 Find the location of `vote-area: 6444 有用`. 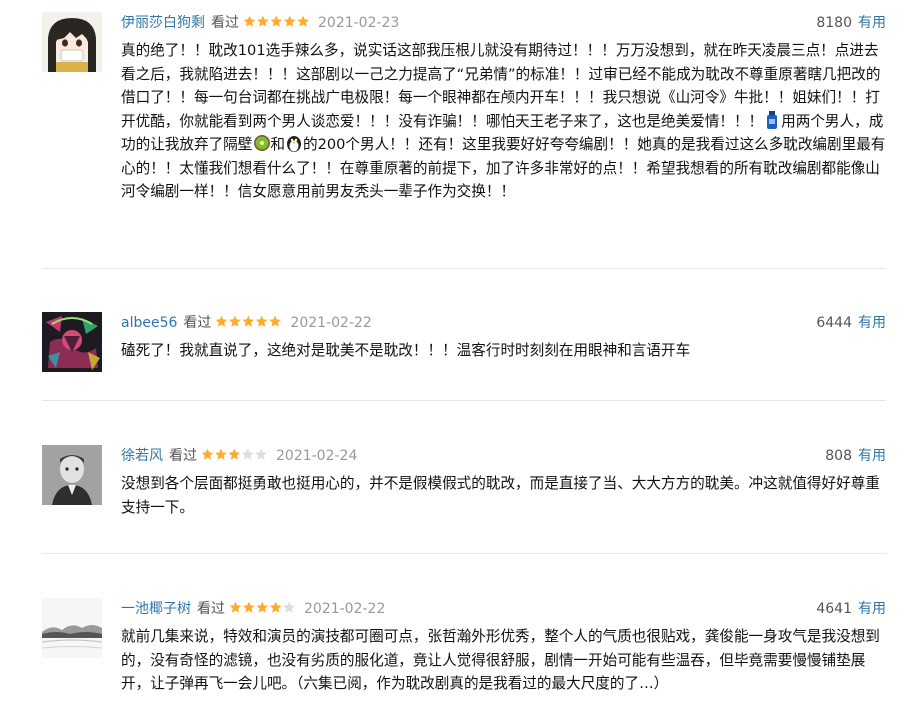

vote-area: 6444 有用 is located at coordinates (851, 323).